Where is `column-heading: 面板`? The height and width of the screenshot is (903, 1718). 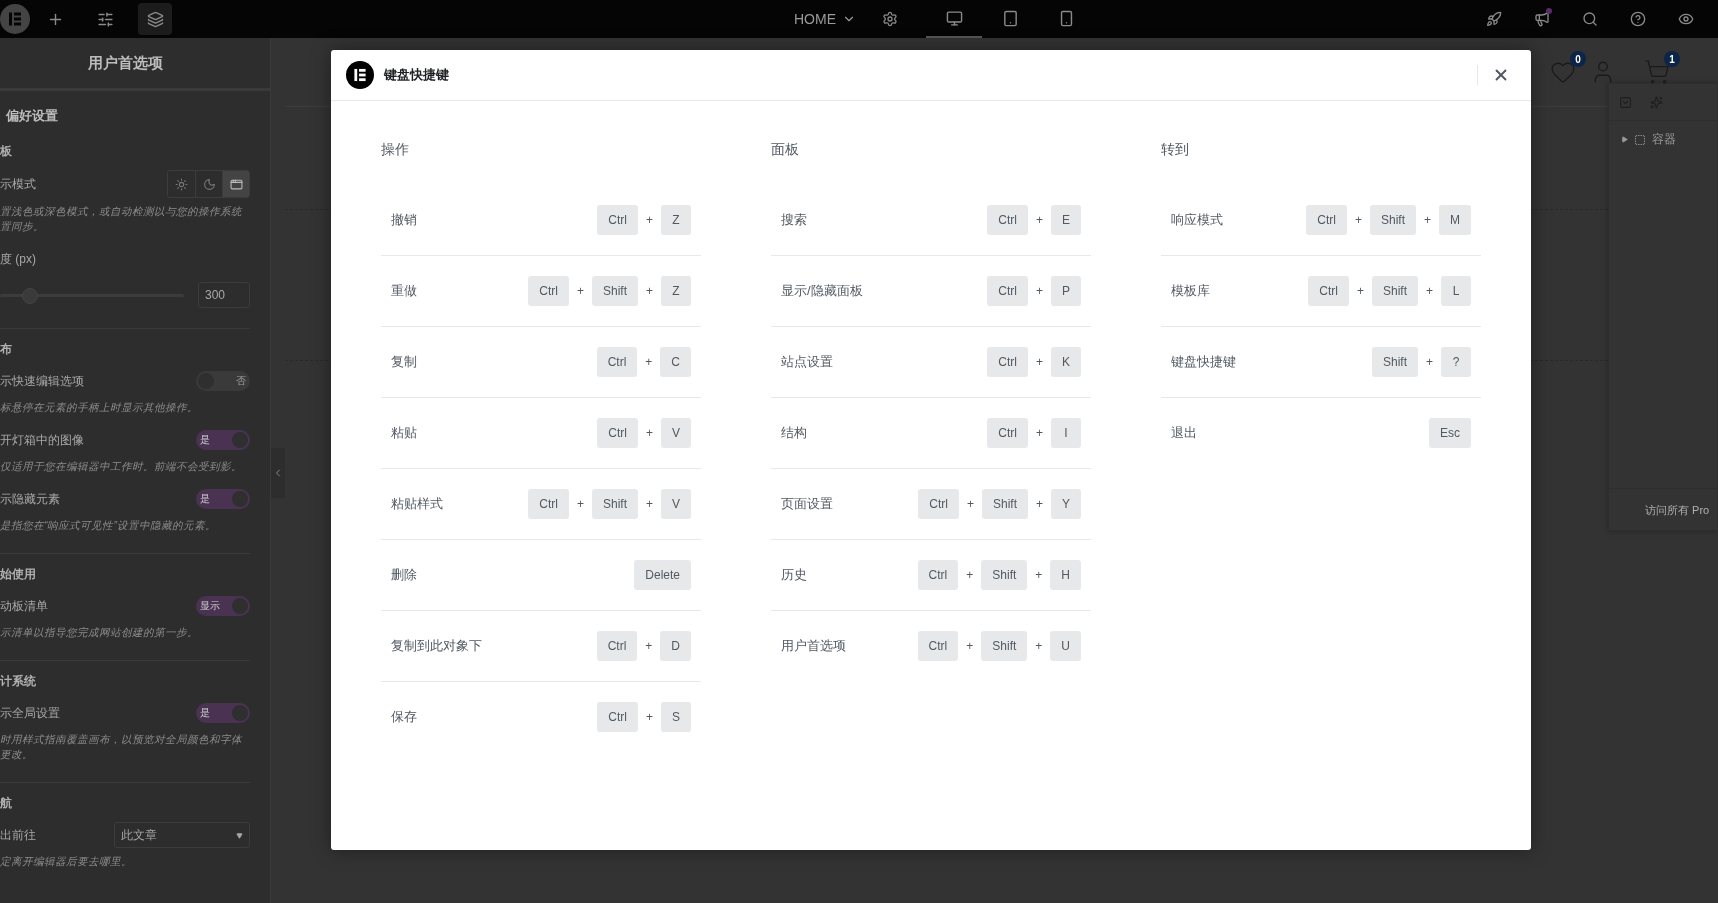
column-heading: 面板 is located at coordinates (785, 150).